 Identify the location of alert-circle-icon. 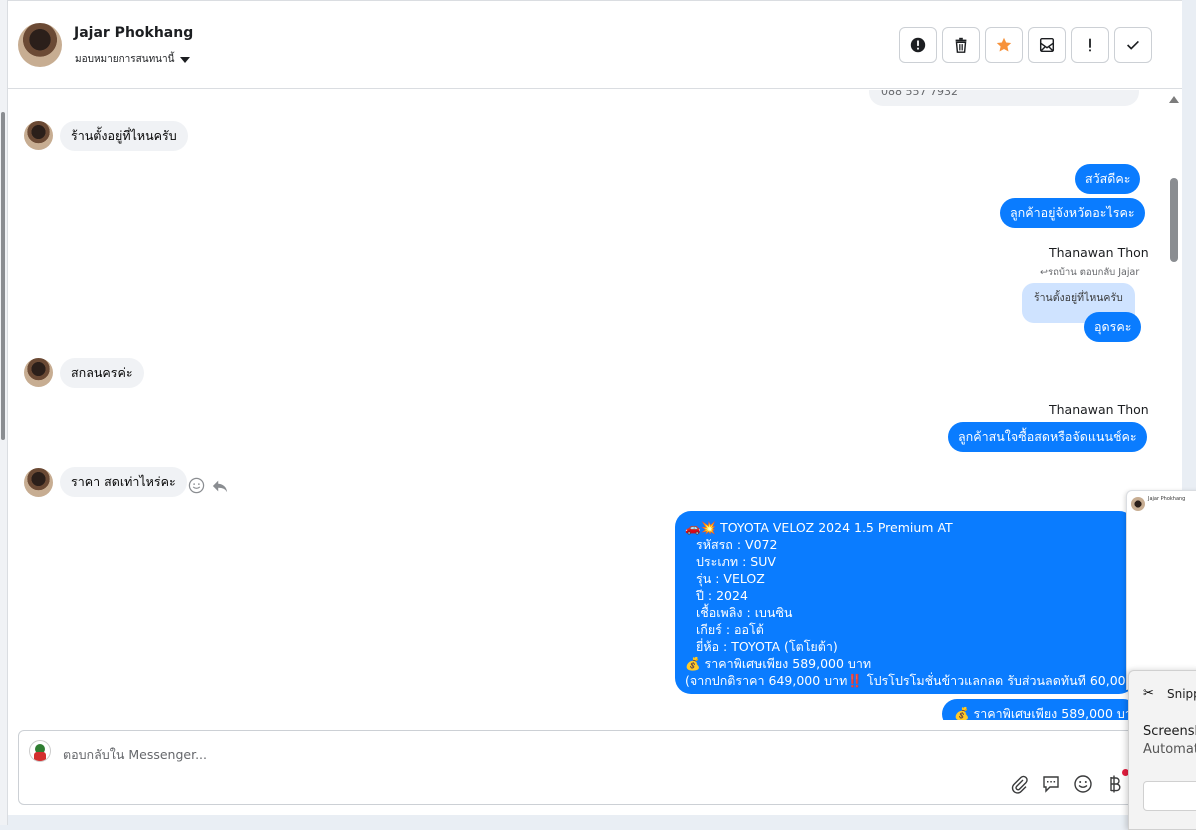
(918, 45).